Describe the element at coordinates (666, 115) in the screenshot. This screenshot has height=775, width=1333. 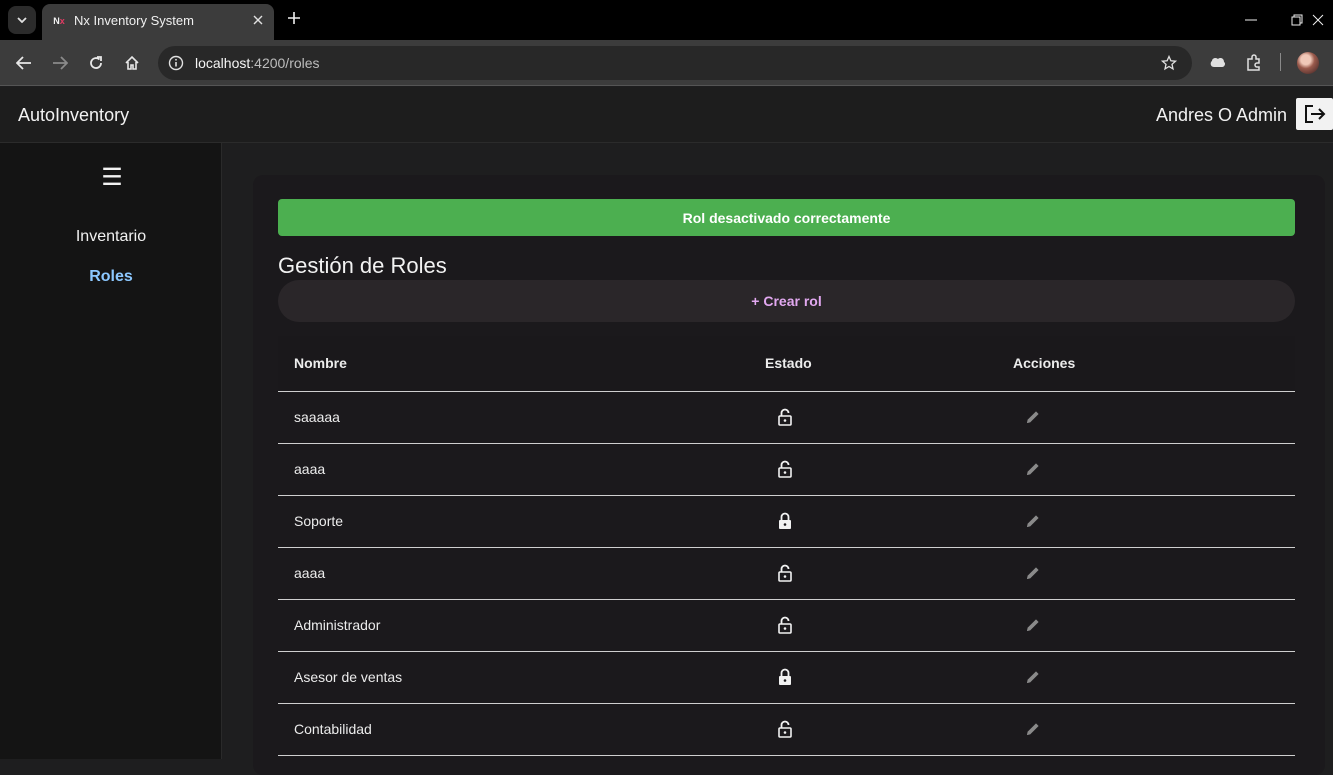
I see `app-header: AutoInventory Andres O Admin` at that location.